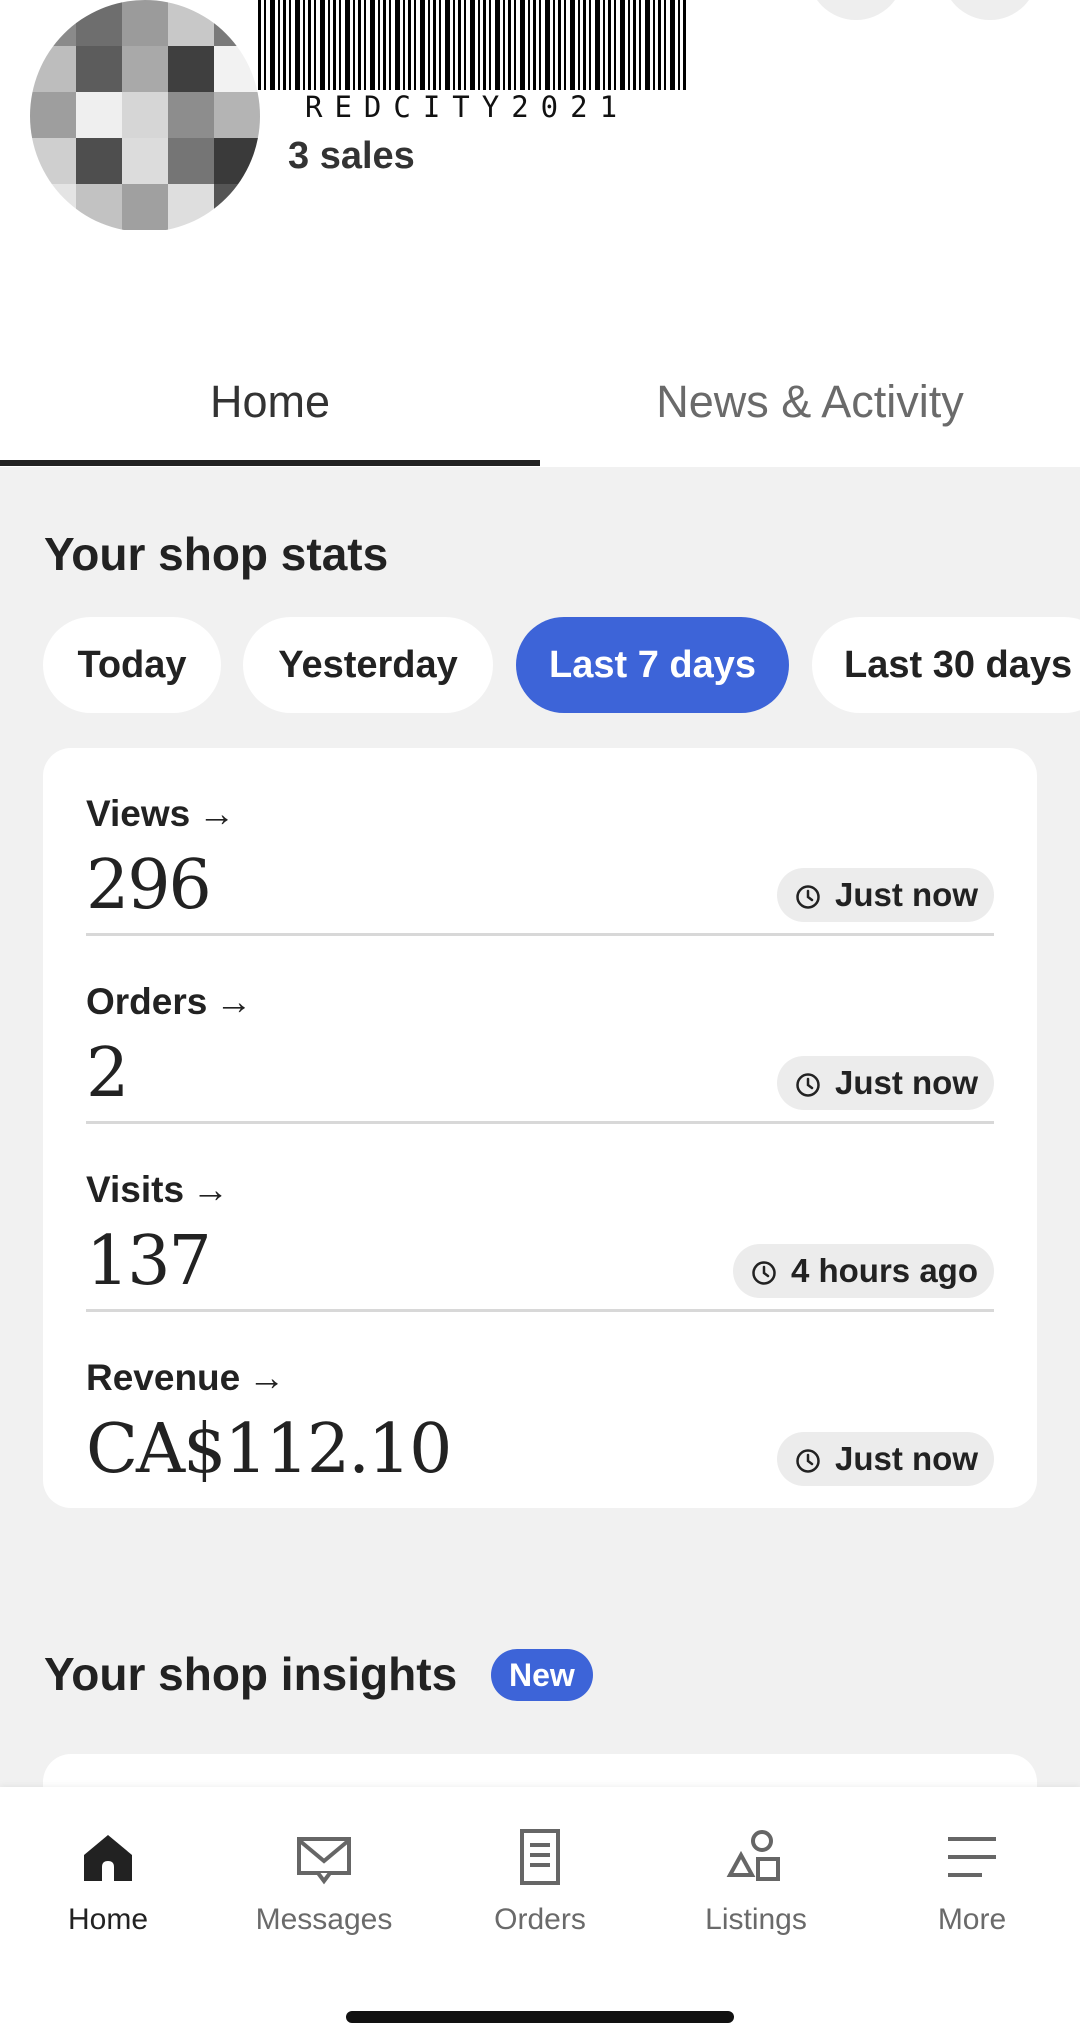 This screenshot has height=2043, width=1080. Describe the element at coordinates (540, 1919) in the screenshot. I see `nav-label: Orders` at that location.